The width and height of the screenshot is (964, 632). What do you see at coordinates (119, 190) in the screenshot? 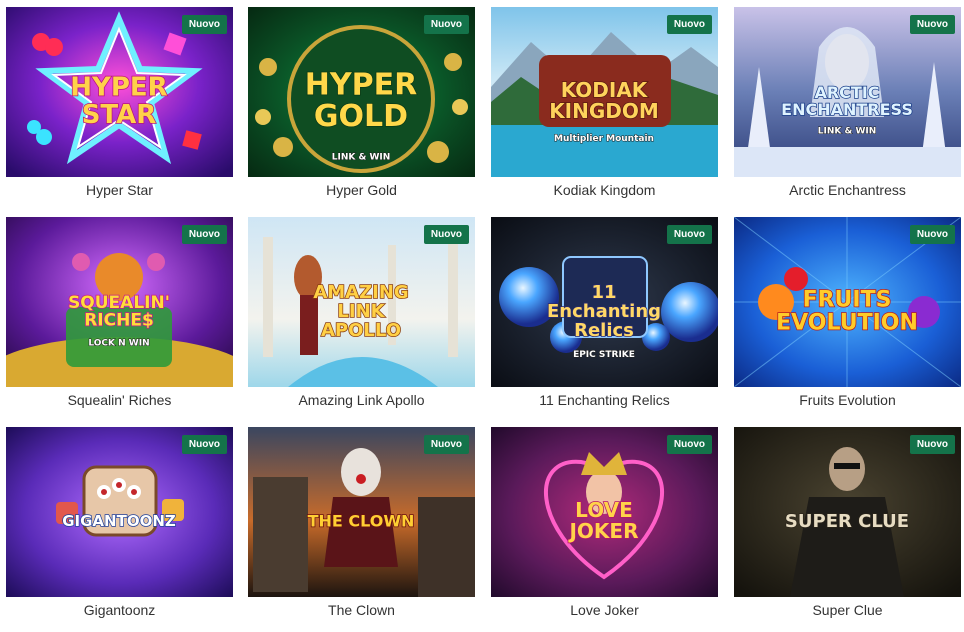
I see `game-title: Hyper Star` at bounding box center [119, 190].